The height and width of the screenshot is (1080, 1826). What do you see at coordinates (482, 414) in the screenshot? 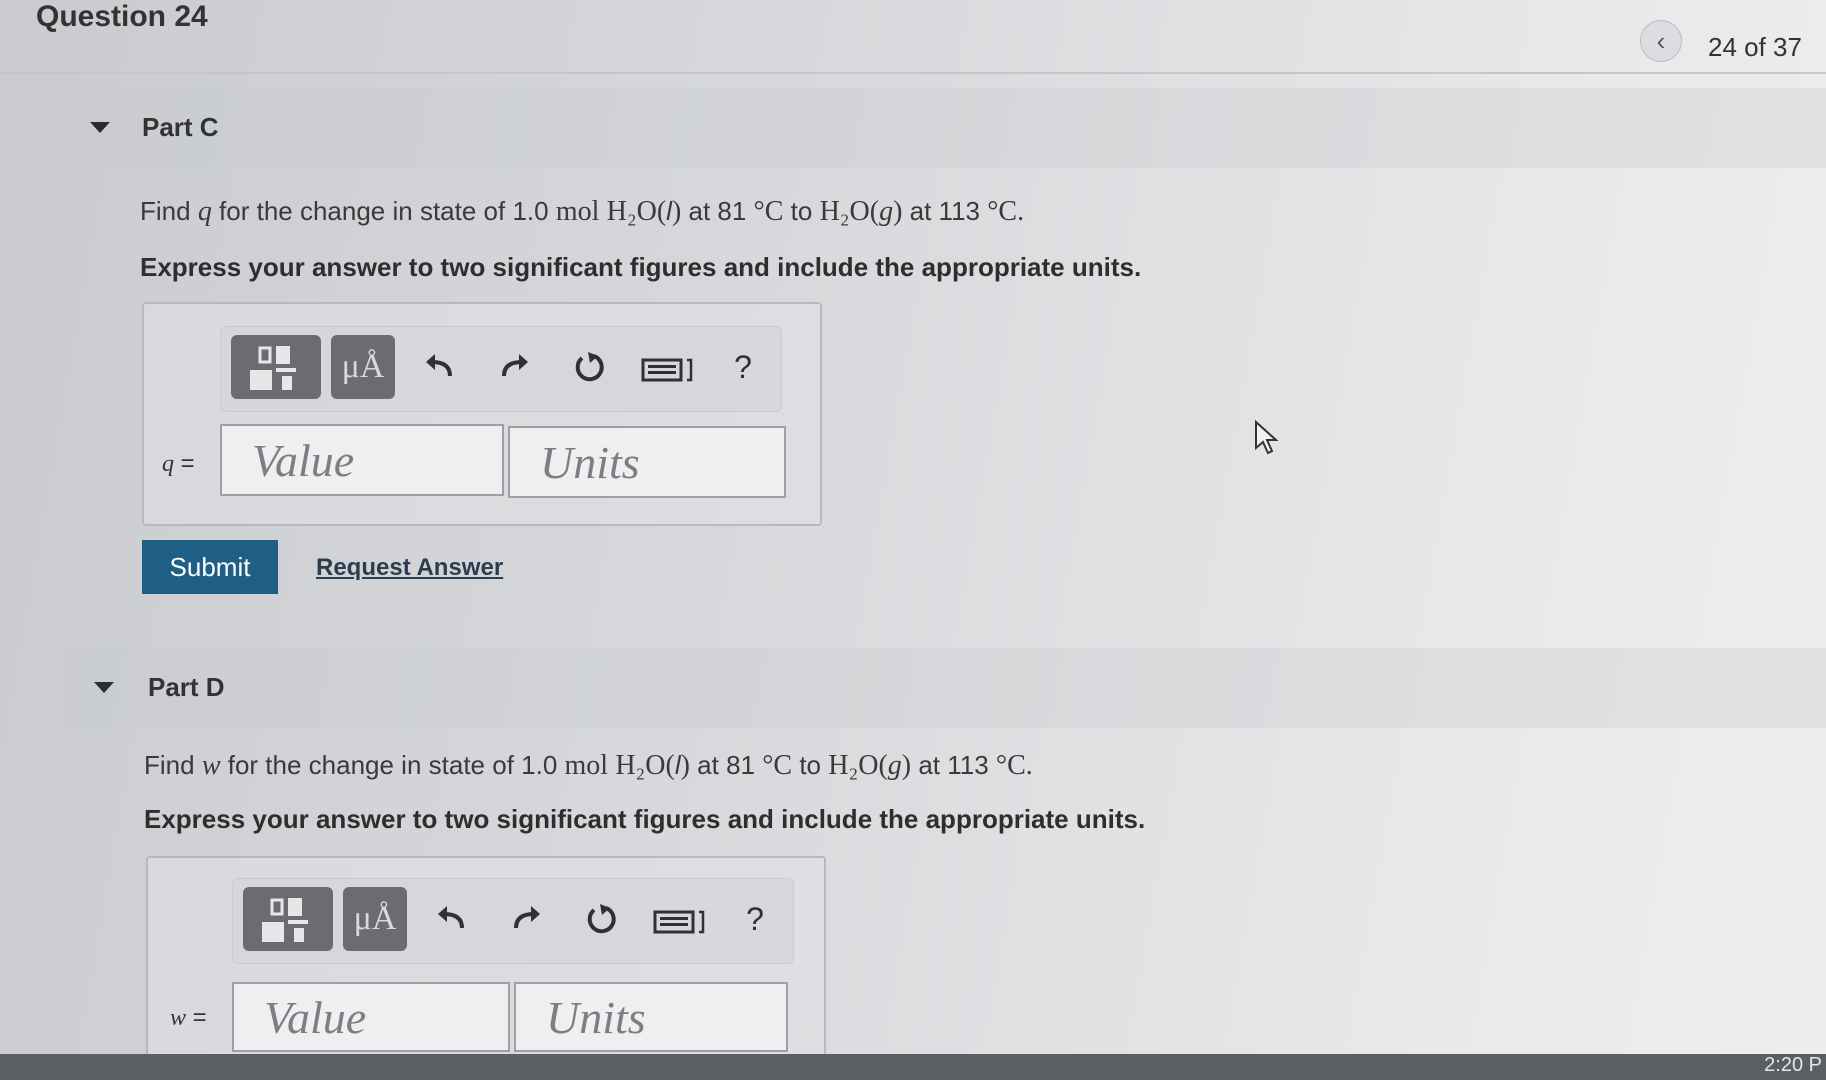
I see `part-c-answer-box: μÅ ? q =` at bounding box center [482, 414].